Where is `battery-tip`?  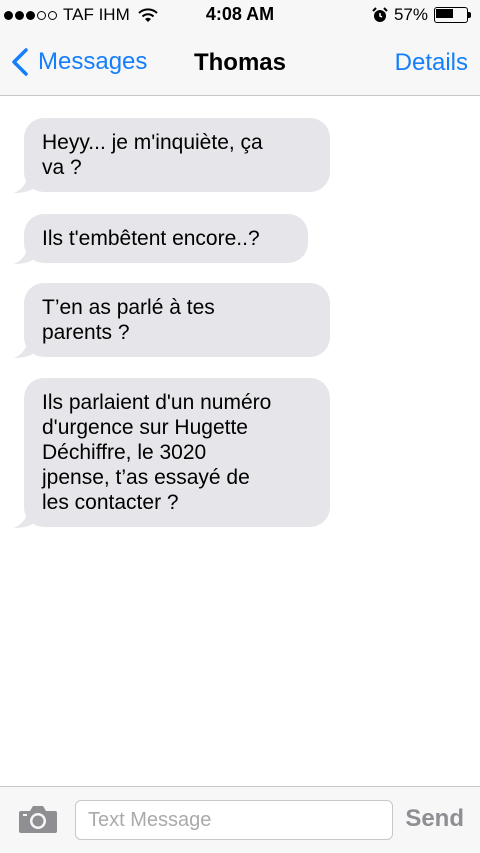 battery-tip is located at coordinates (469, 15).